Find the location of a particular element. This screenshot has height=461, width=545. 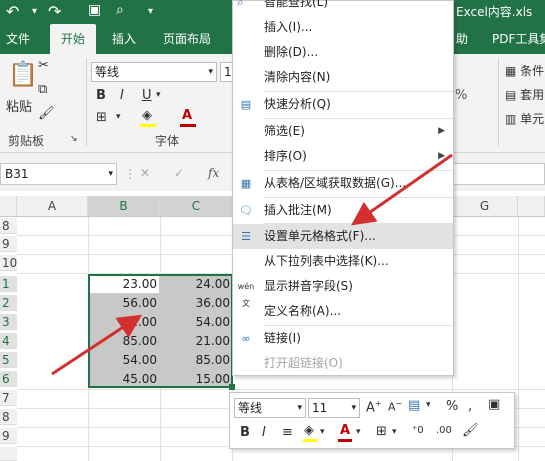

menu-item-sort: 排序(O) ▶ is located at coordinates (343, 156).